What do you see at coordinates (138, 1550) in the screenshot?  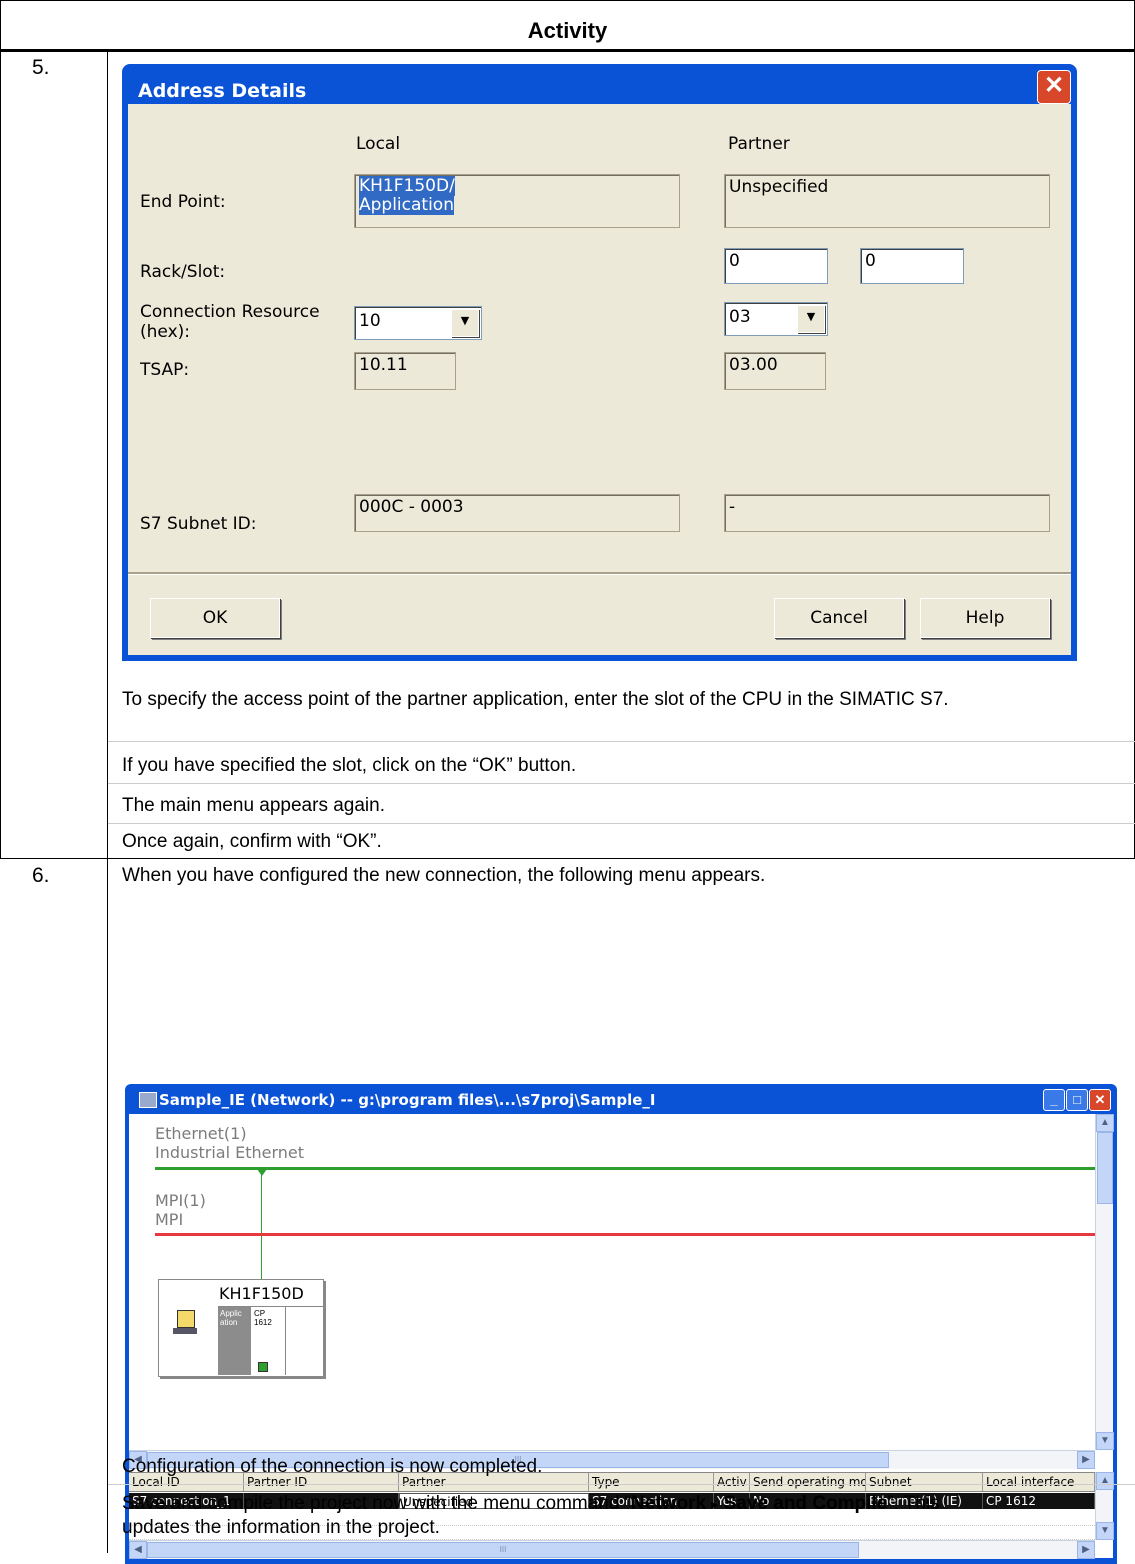 I see `scroll-left-icon: ◀` at bounding box center [138, 1550].